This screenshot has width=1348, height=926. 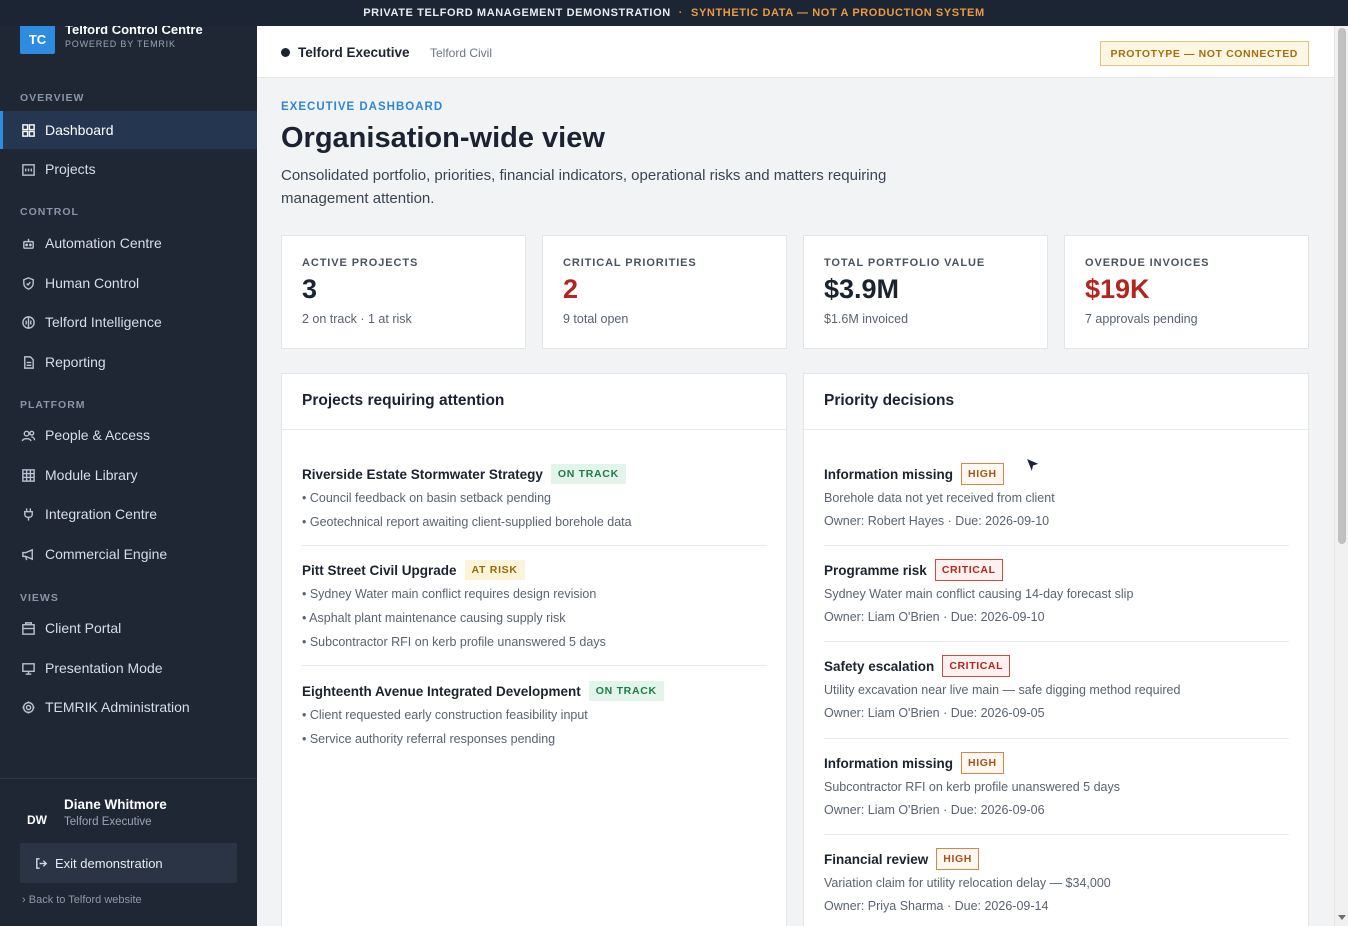 I want to click on decision-title: Safety escalation, so click(x=879, y=666).